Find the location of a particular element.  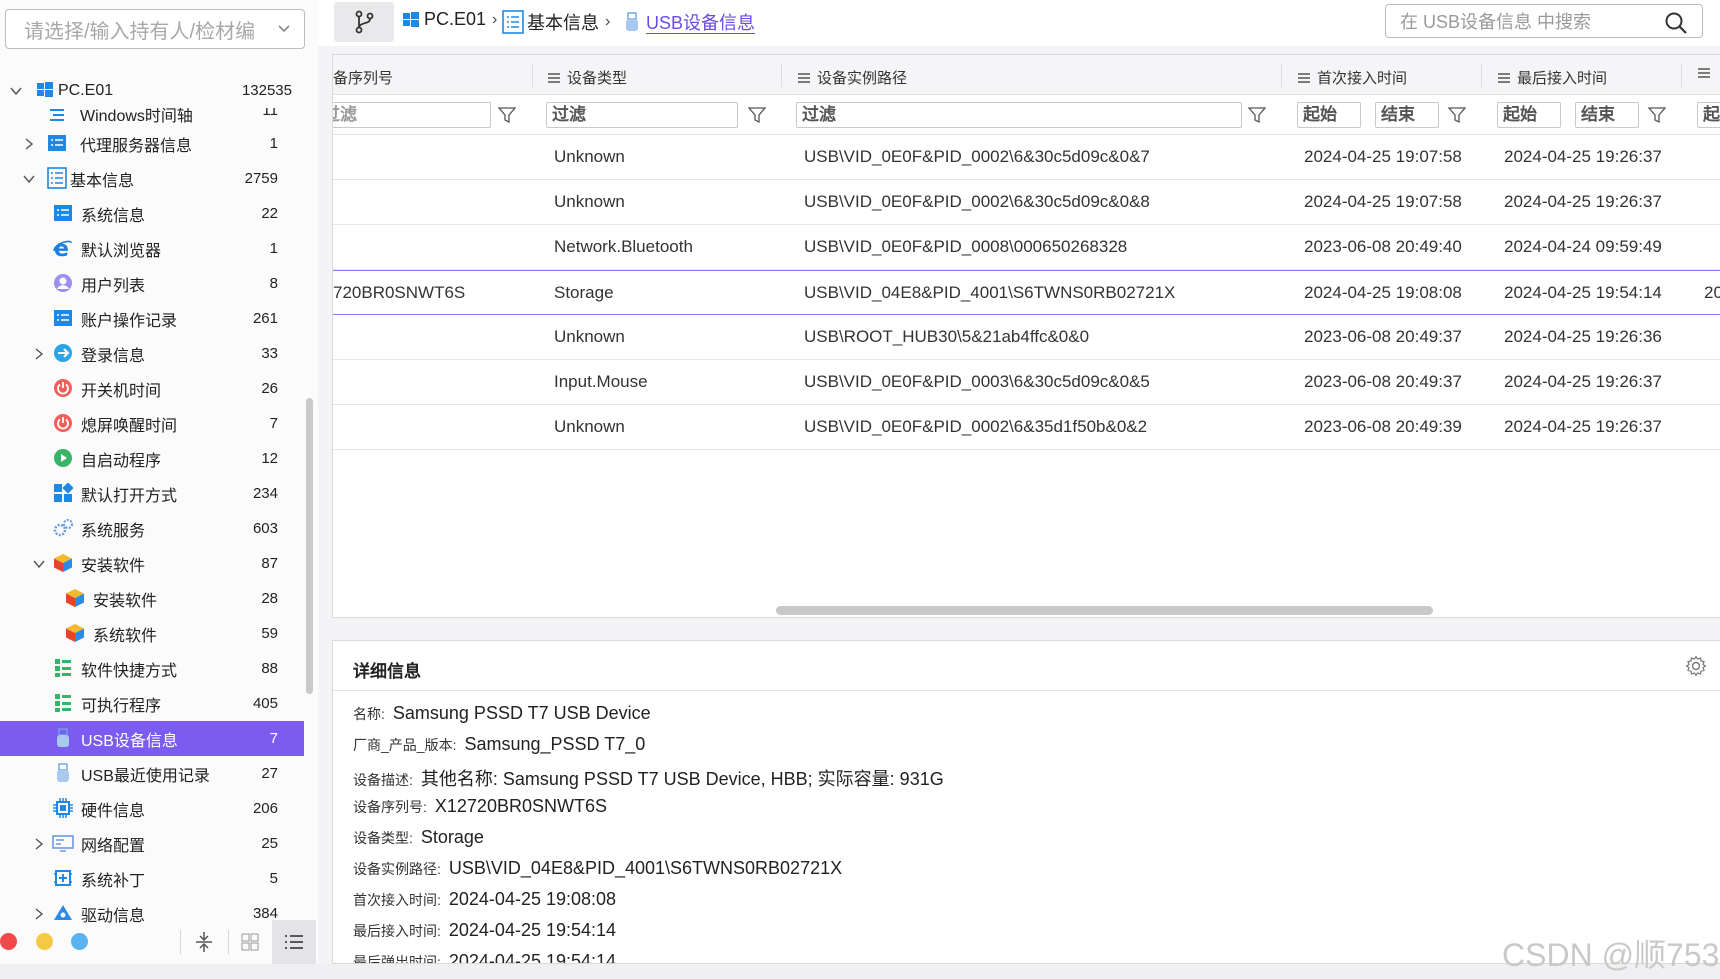

tree-item: 熄屏唤醒时间 7 is located at coordinates (152, 423).